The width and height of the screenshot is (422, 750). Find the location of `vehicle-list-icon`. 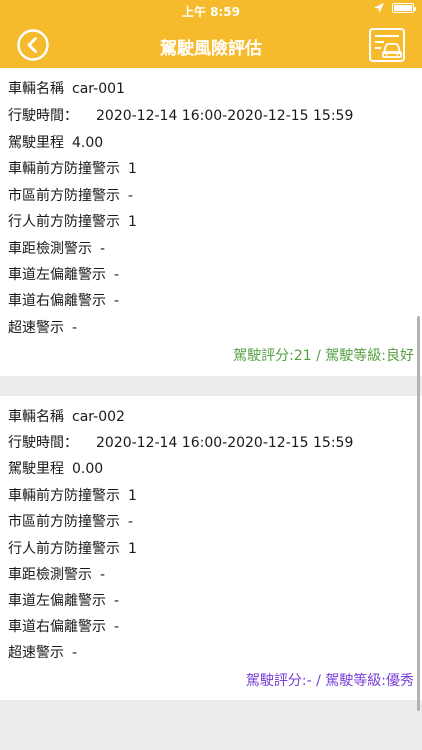

vehicle-list-icon is located at coordinates (387, 45).